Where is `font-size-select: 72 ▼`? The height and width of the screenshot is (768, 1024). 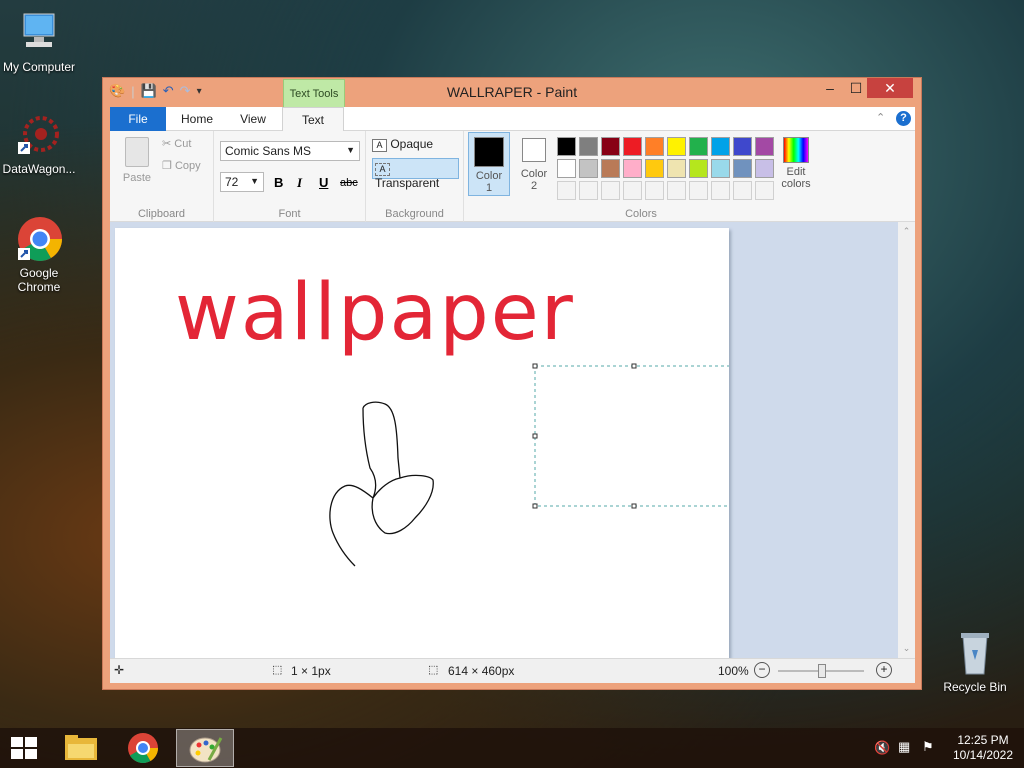 font-size-select: 72 ▼ is located at coordinates (242, 182).